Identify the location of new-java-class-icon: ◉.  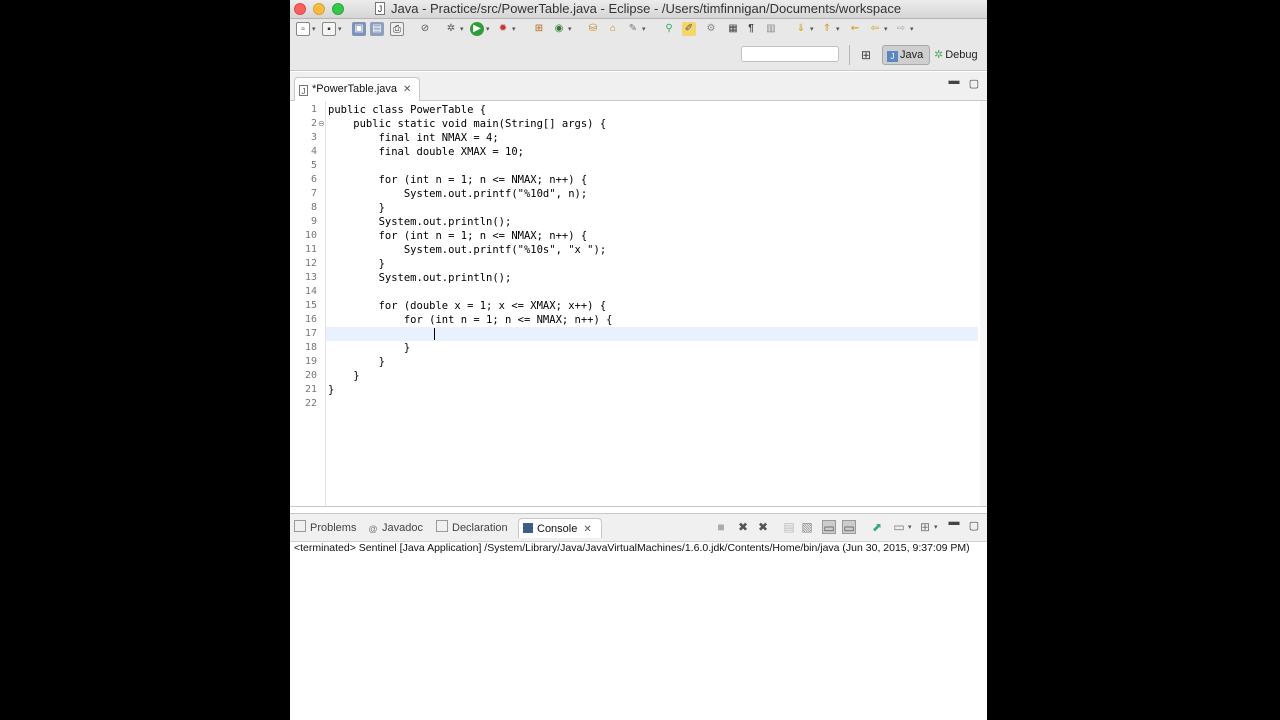
(559, 29).